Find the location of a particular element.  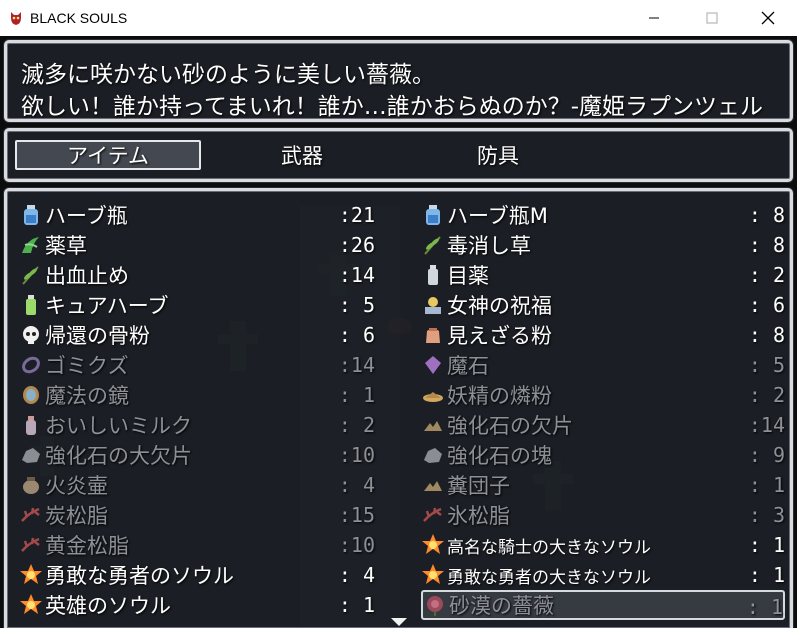

item-name: 勇敢な勇者の大きなソウル is located at coordinates (549, 577).